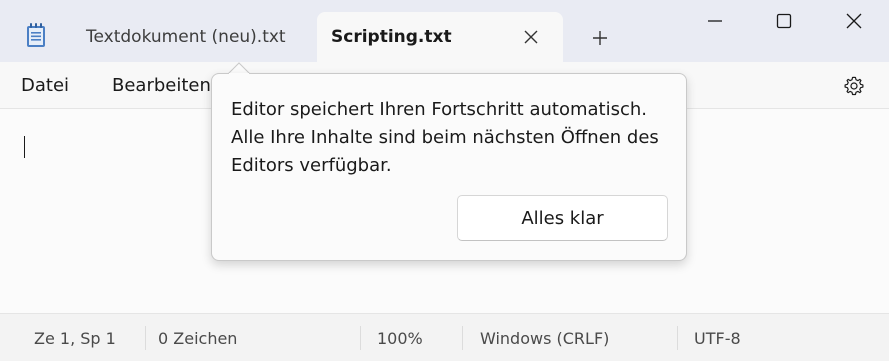 This screenshot has height=361, width=889. I want to click on minimize-icon, so click(715, 21).